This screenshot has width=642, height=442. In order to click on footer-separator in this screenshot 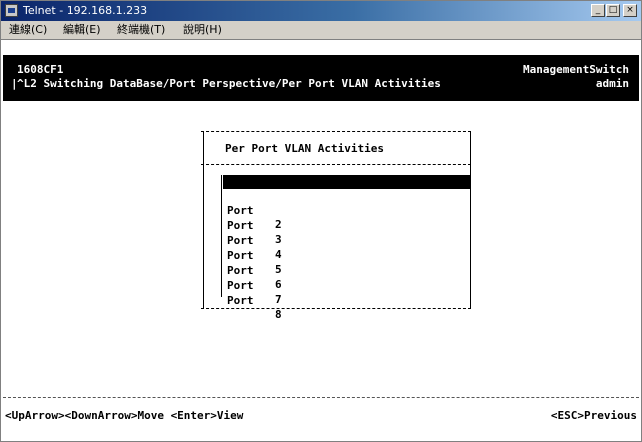, I will do `click(321, 397)`.